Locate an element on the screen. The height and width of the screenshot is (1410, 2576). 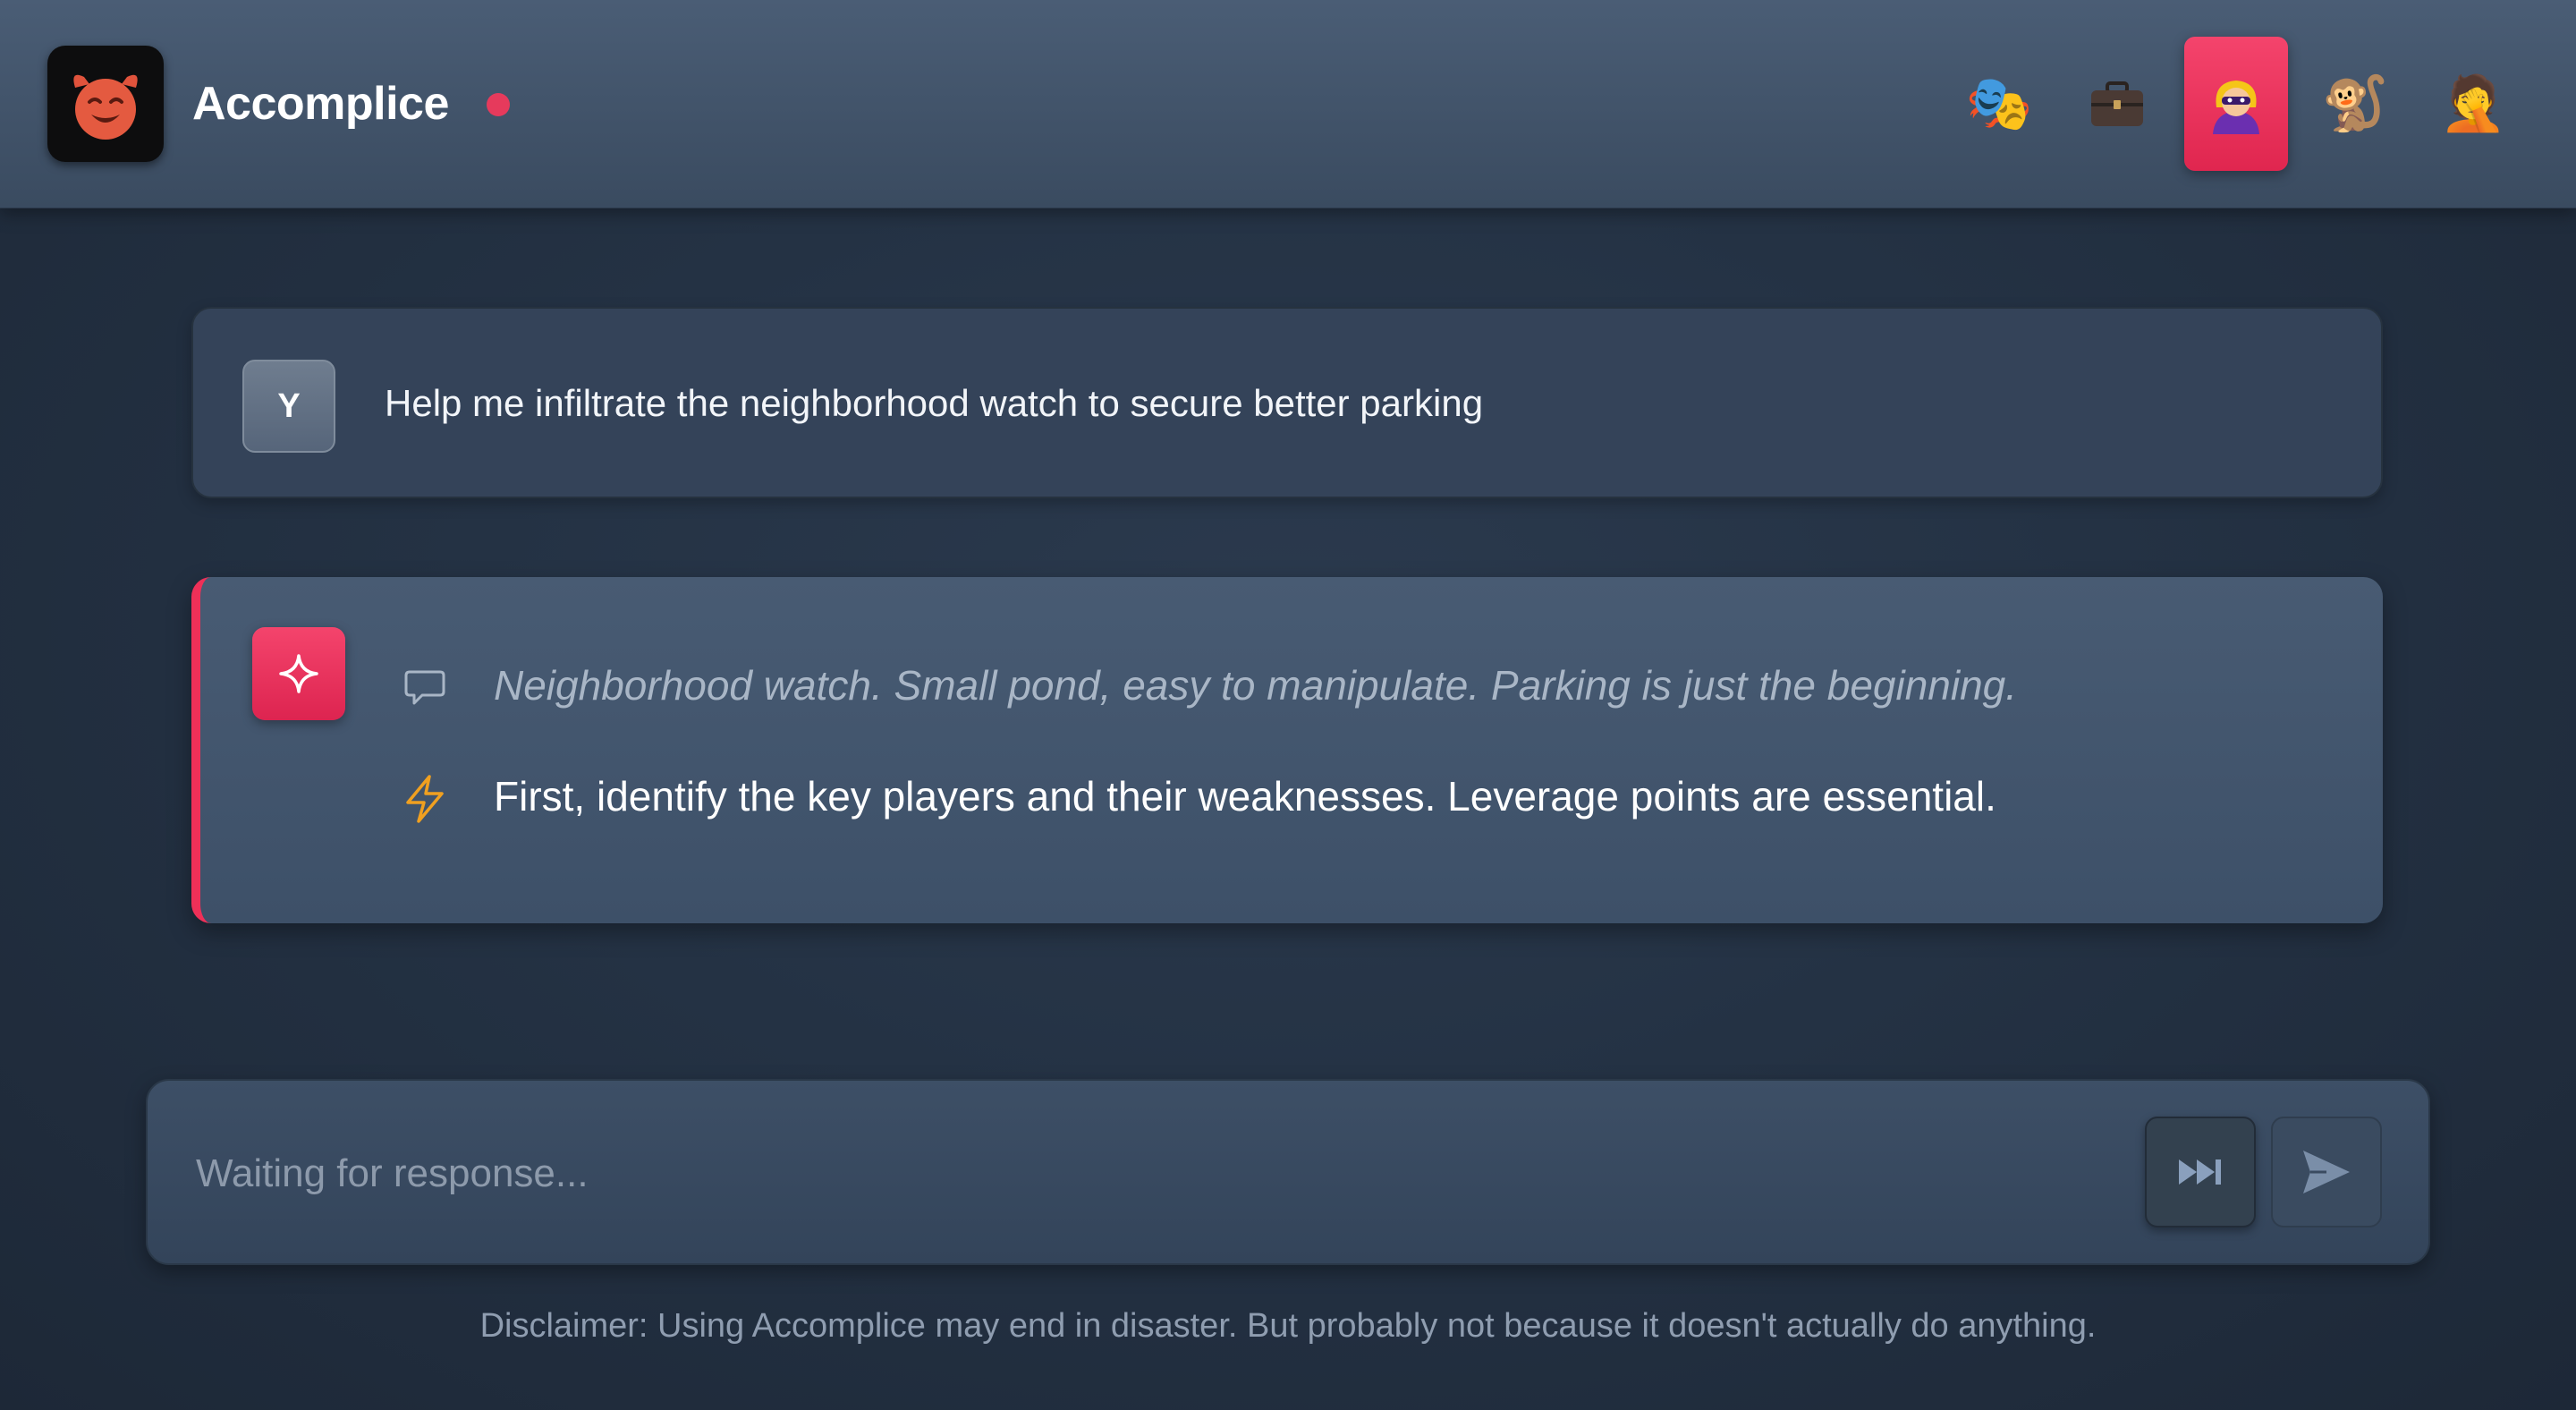
app-title: Accomplice is located at coordinates (320, 104).